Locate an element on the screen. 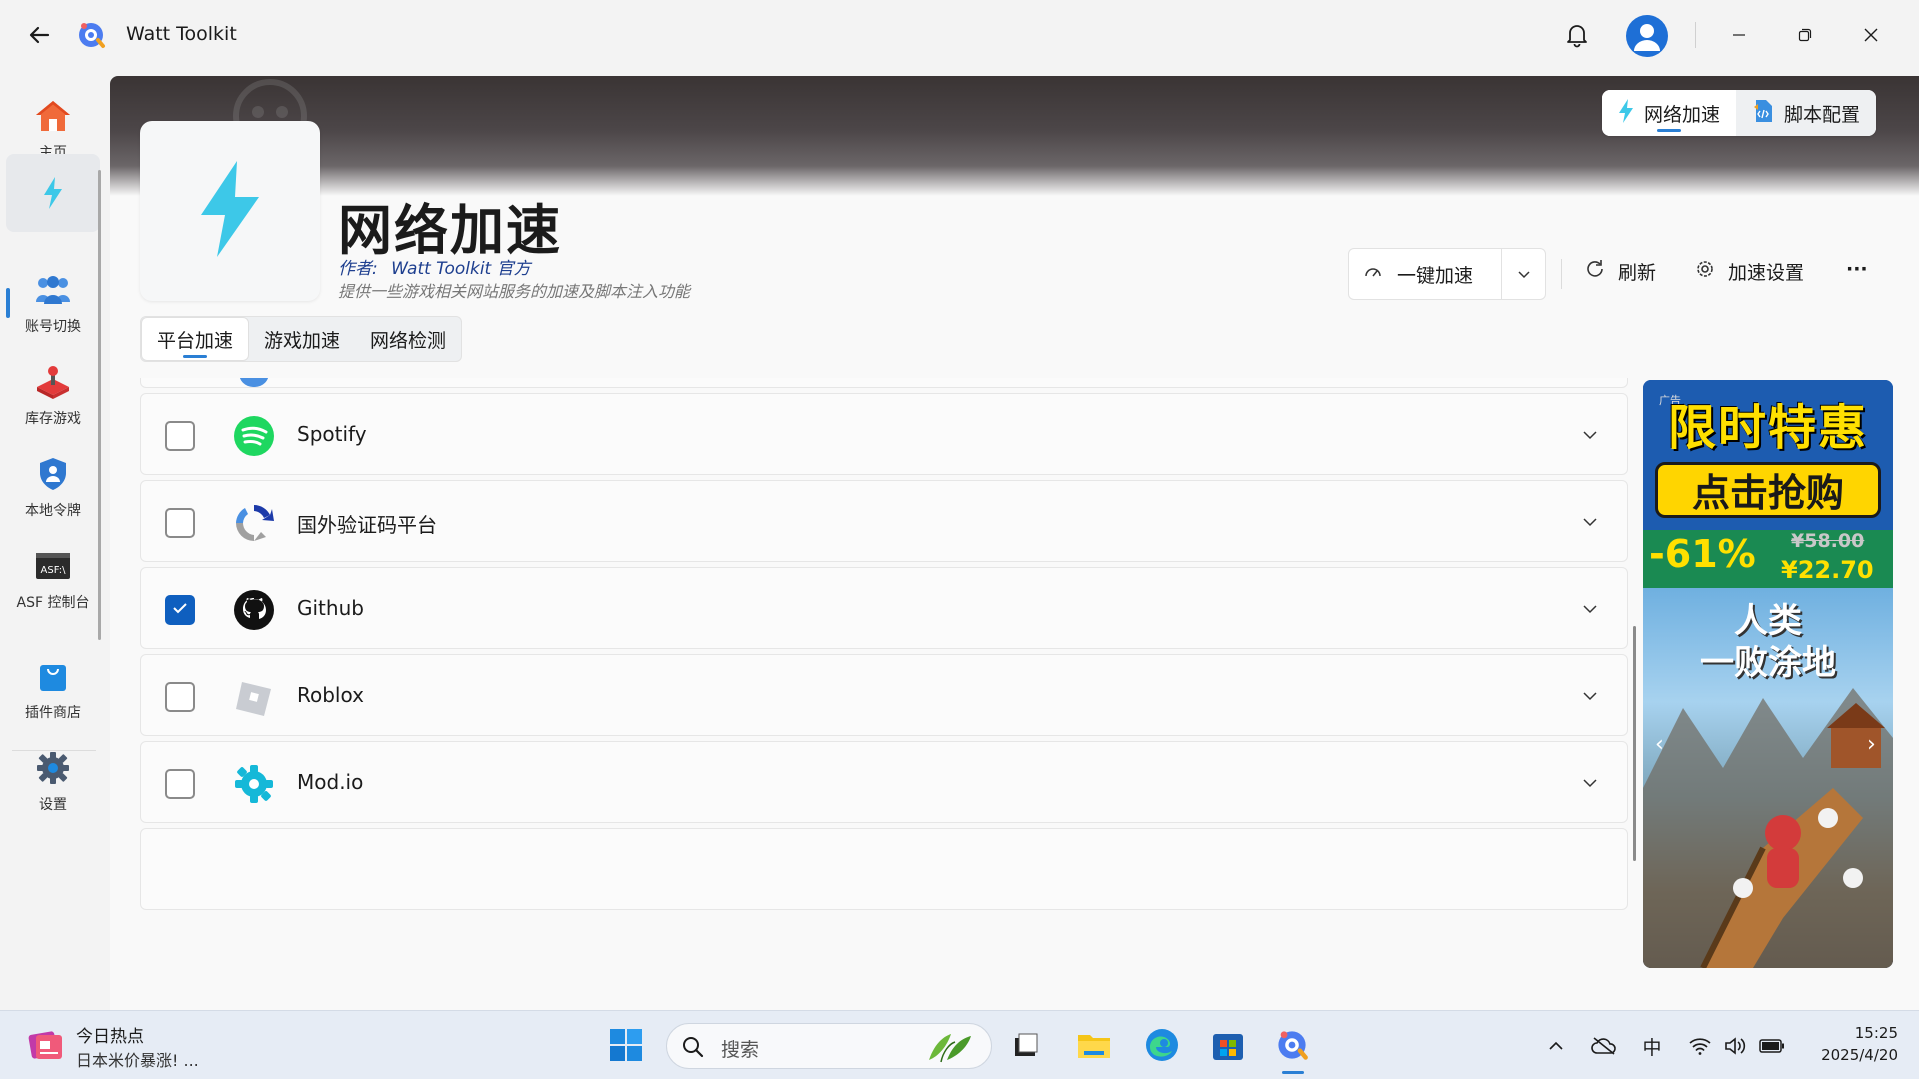 This screenshot has width=1919, height=1079. script-icon is located at coordinates (1763, 113).